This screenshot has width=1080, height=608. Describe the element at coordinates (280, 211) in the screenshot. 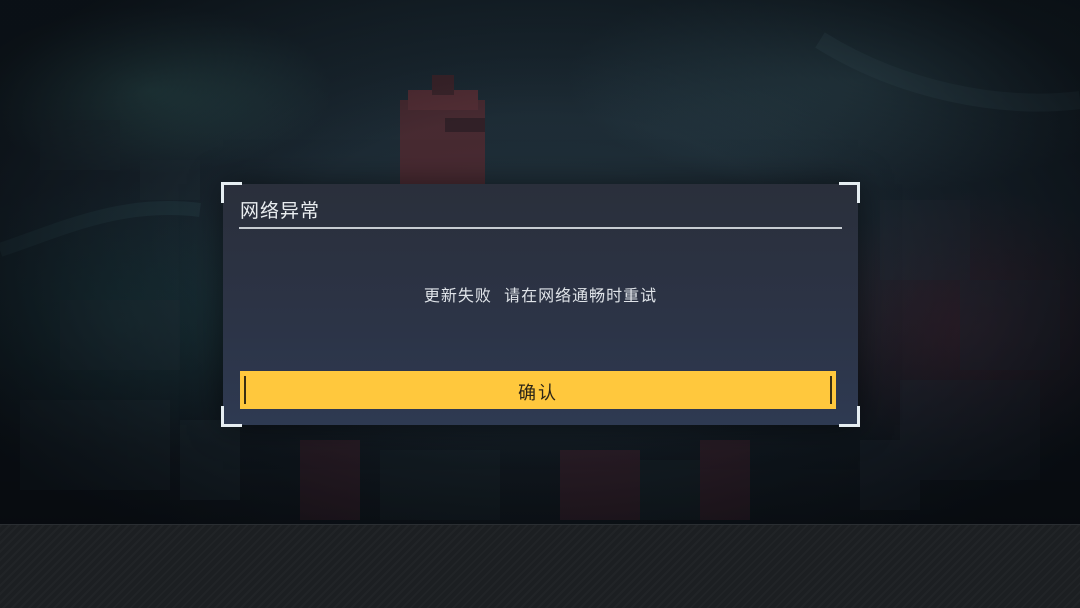

I see `dialog-title: 网络异常` at that location.